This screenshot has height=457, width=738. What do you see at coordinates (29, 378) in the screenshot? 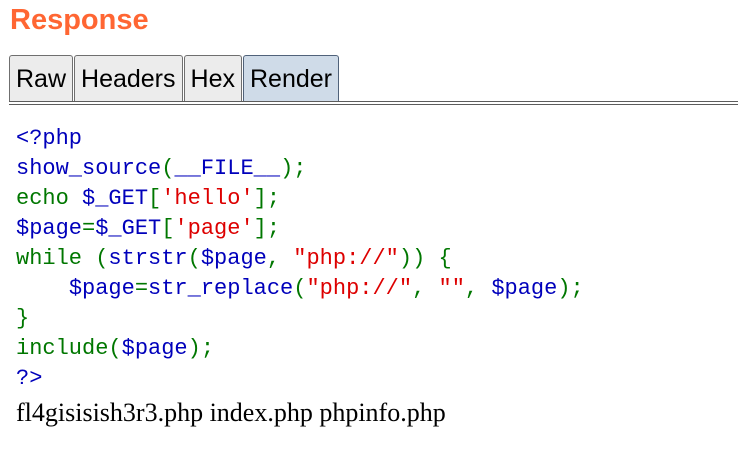
I see `code-token: ?>` at bounding box center [29, 378].